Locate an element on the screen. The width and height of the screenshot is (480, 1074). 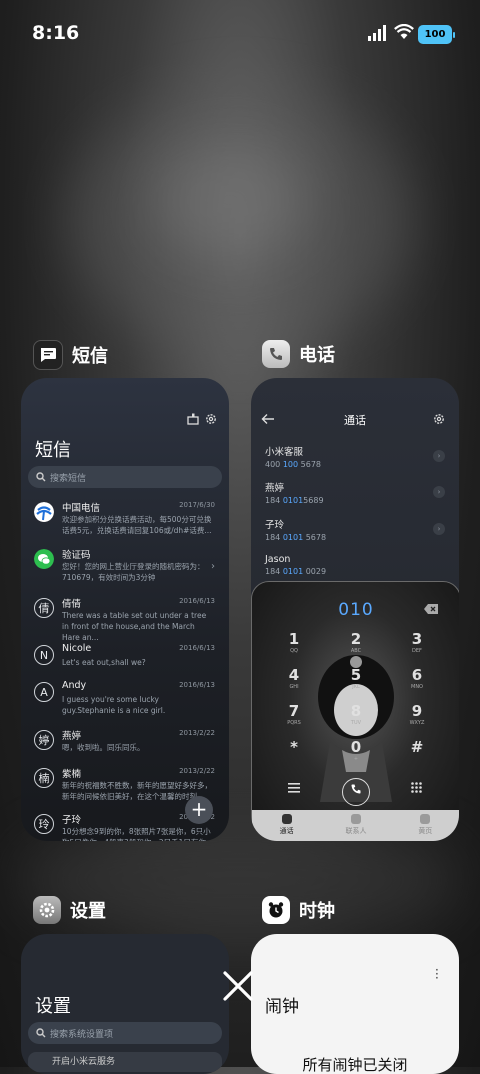
dial-key: 6 MNO is located at coordinates (417, 678).